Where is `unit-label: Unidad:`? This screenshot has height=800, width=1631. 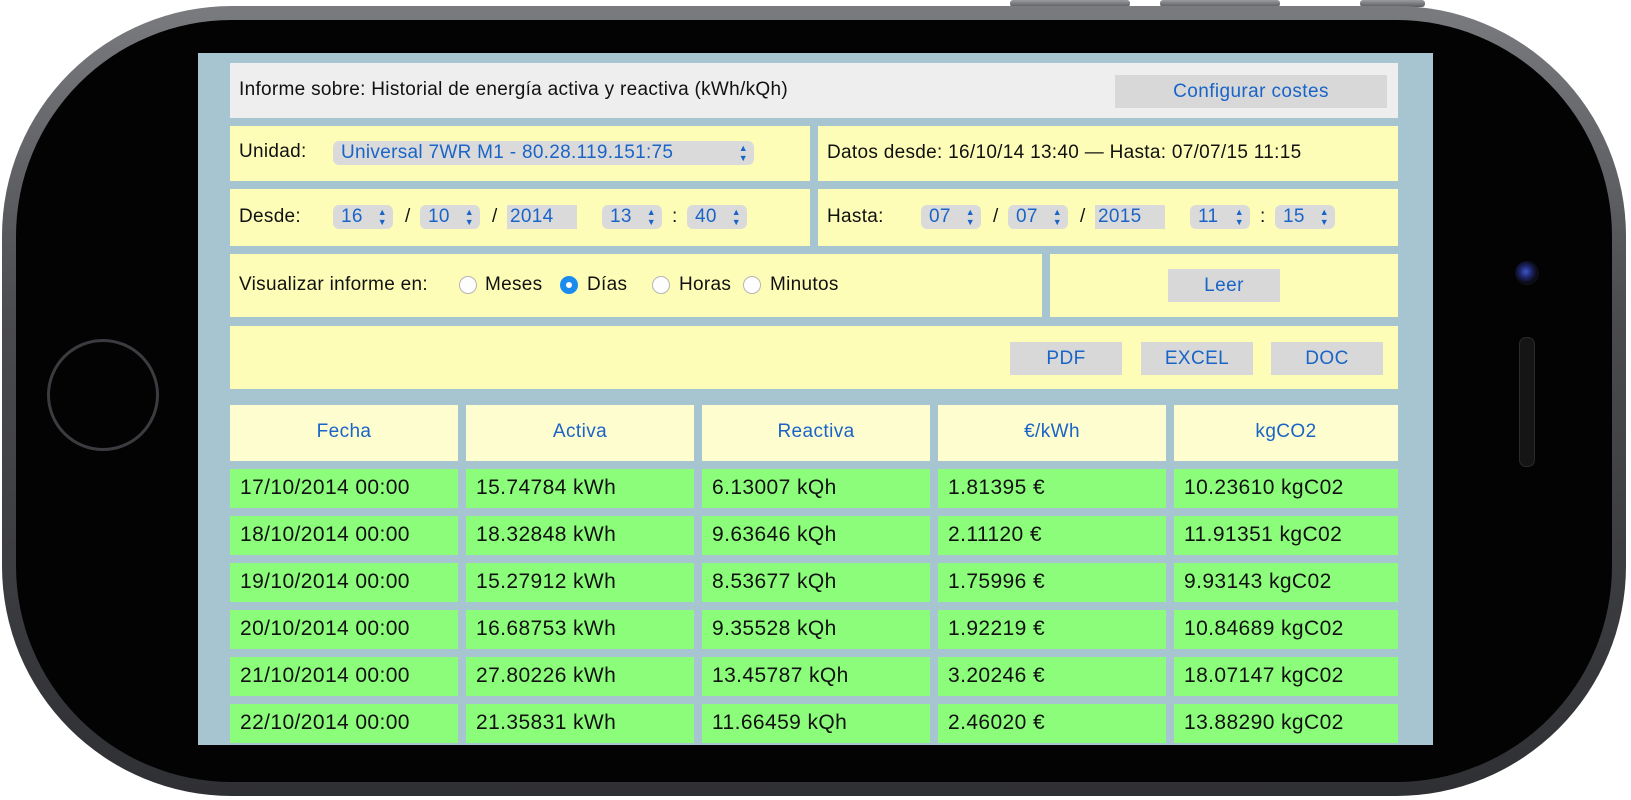
unit-label: Unidad: is located at coordinates (273, 151).